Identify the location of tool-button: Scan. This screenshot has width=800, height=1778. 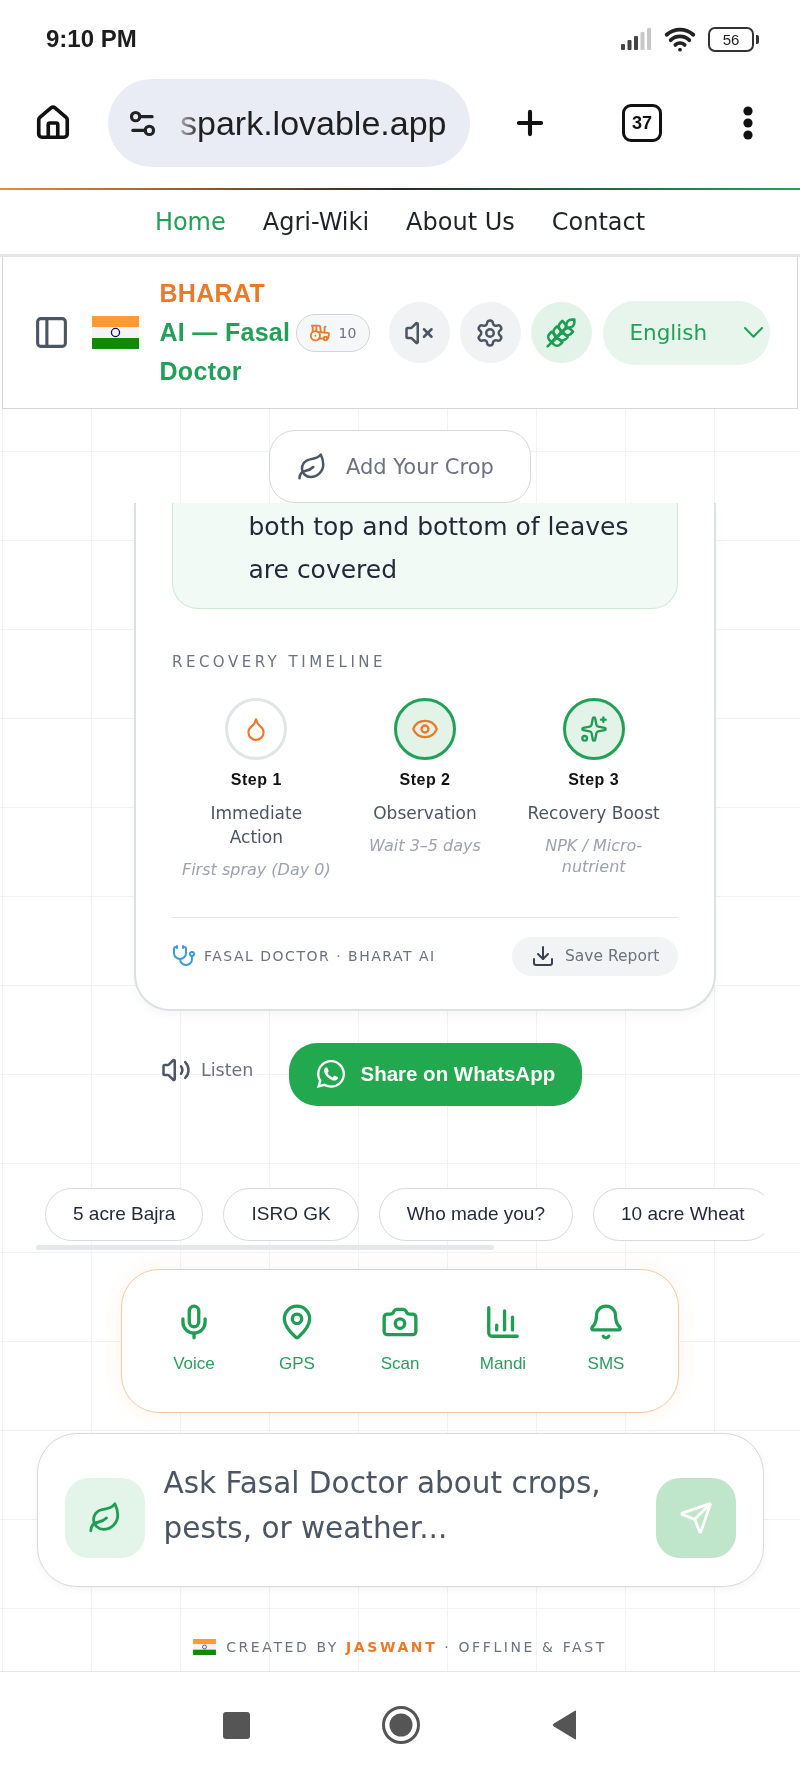
(400, 1338).